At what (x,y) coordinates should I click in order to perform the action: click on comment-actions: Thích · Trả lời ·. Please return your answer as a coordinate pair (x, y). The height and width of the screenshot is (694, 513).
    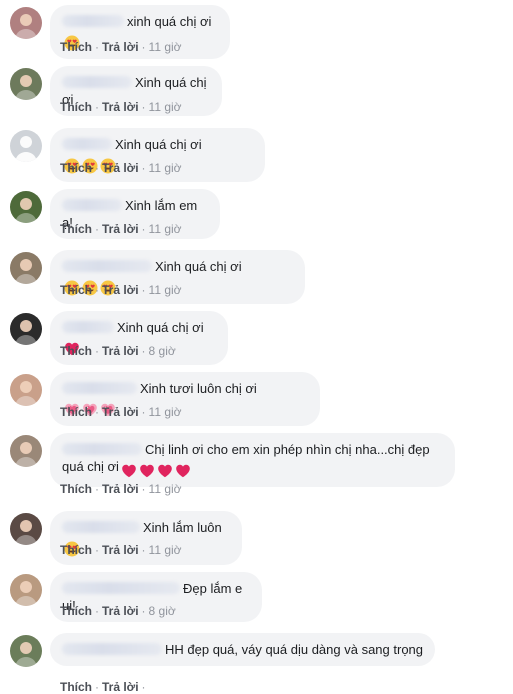
    Looking at the image, I should click on (104, 687).